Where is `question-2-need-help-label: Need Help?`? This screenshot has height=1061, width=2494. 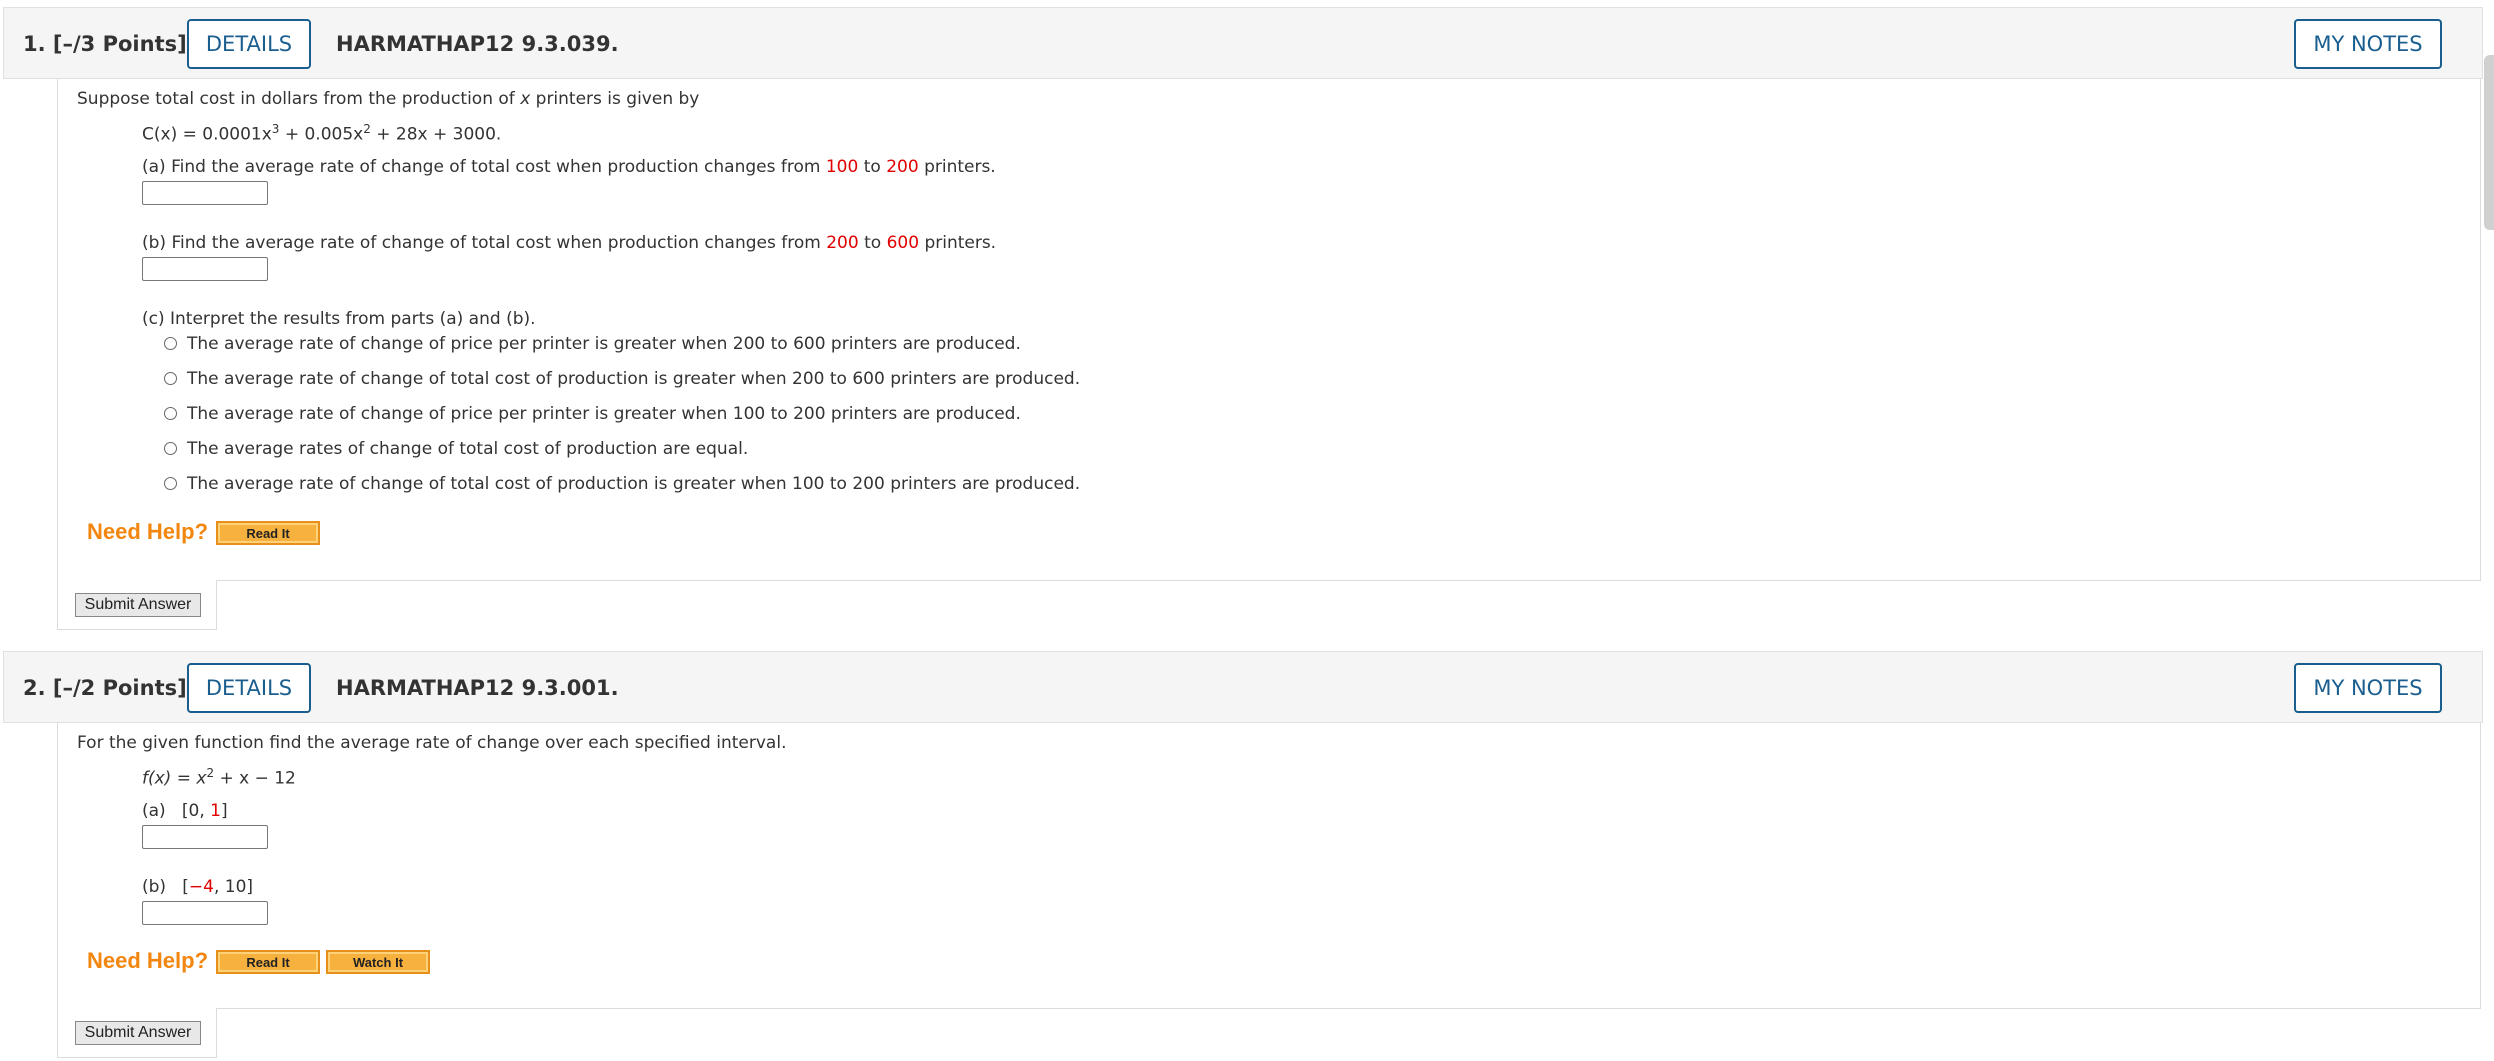 question-2-need-help-label: Need Help? is located at coordinates (148, 960).